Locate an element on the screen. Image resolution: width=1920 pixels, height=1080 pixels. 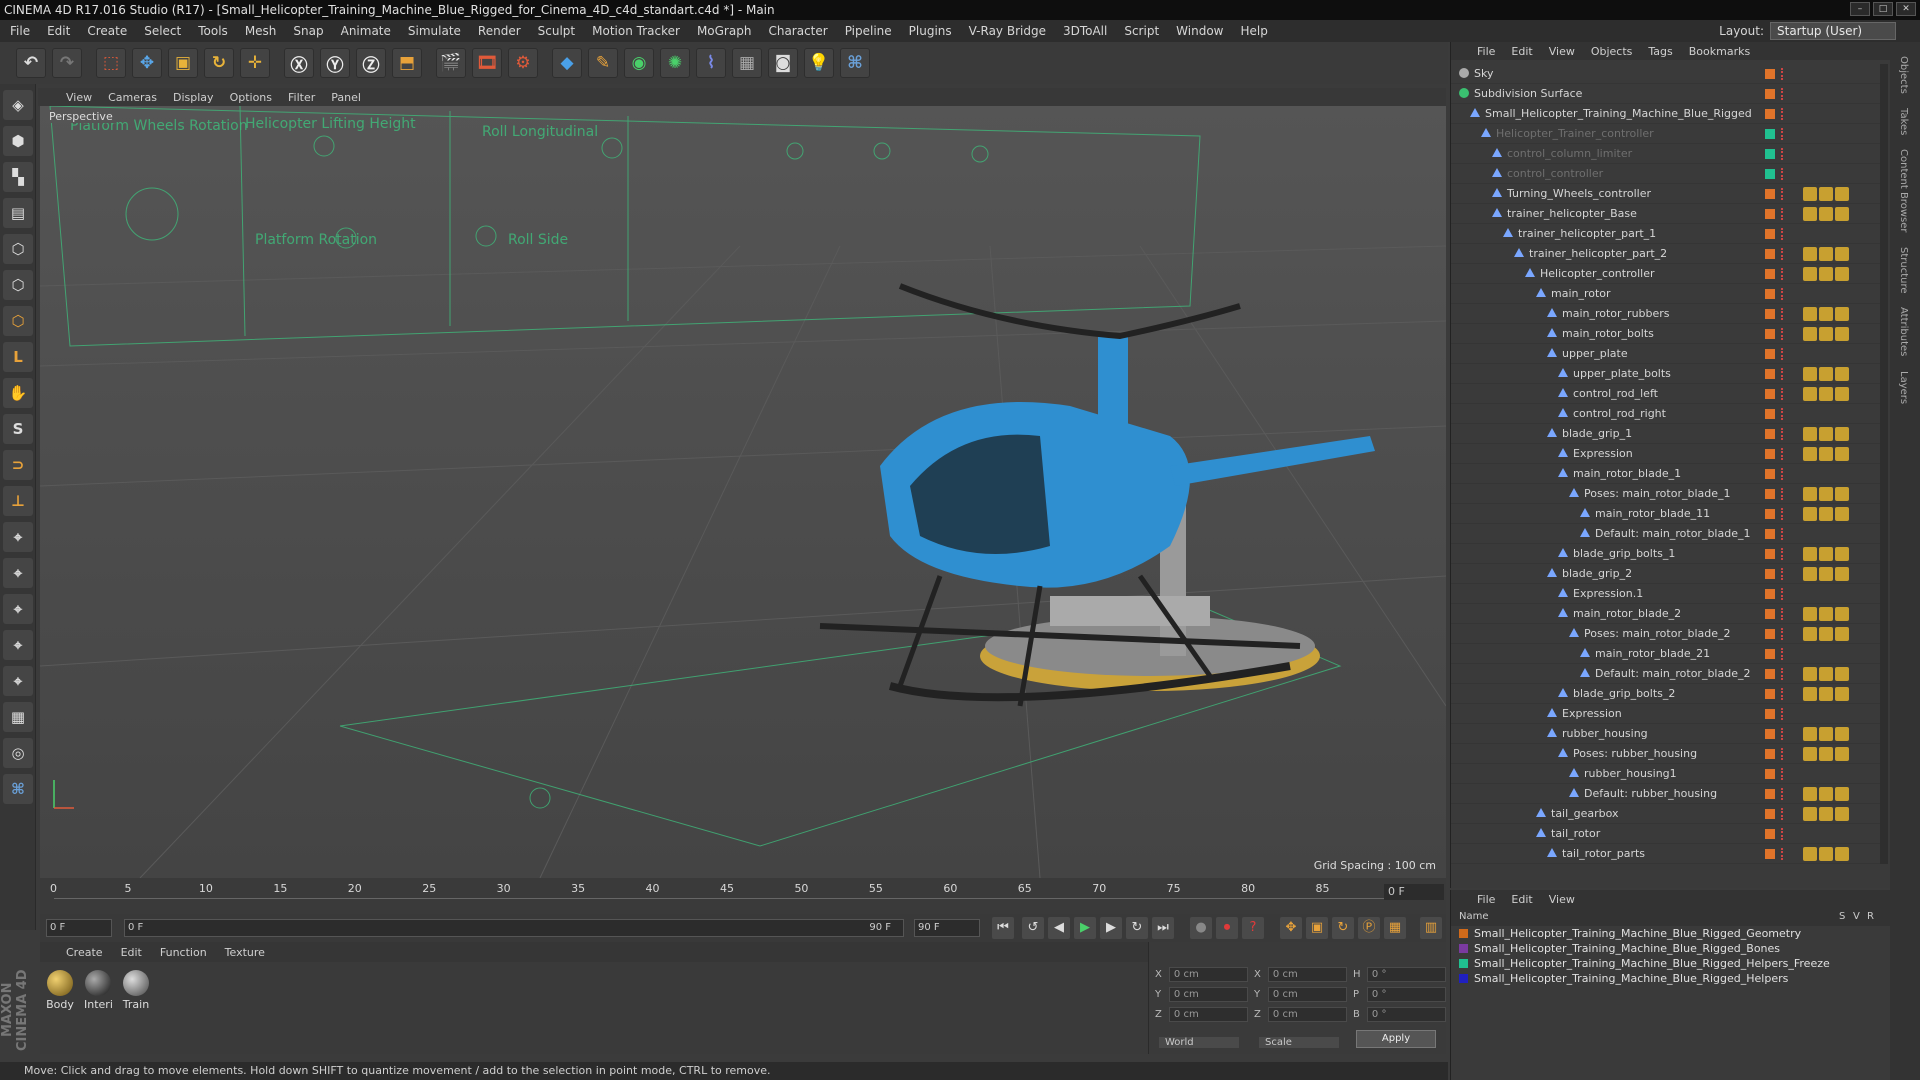
object-scrollbar is located at coordinates (1884, 464).